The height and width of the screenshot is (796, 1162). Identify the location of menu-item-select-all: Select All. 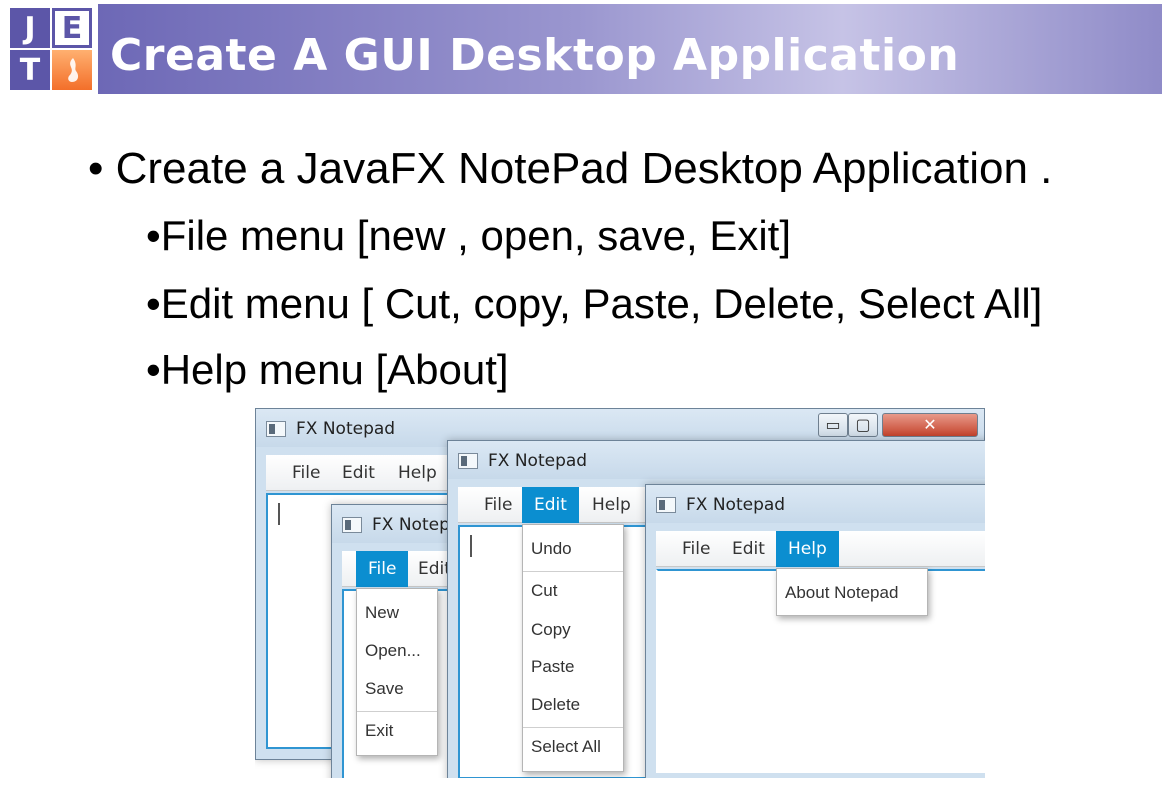
(566, 747).